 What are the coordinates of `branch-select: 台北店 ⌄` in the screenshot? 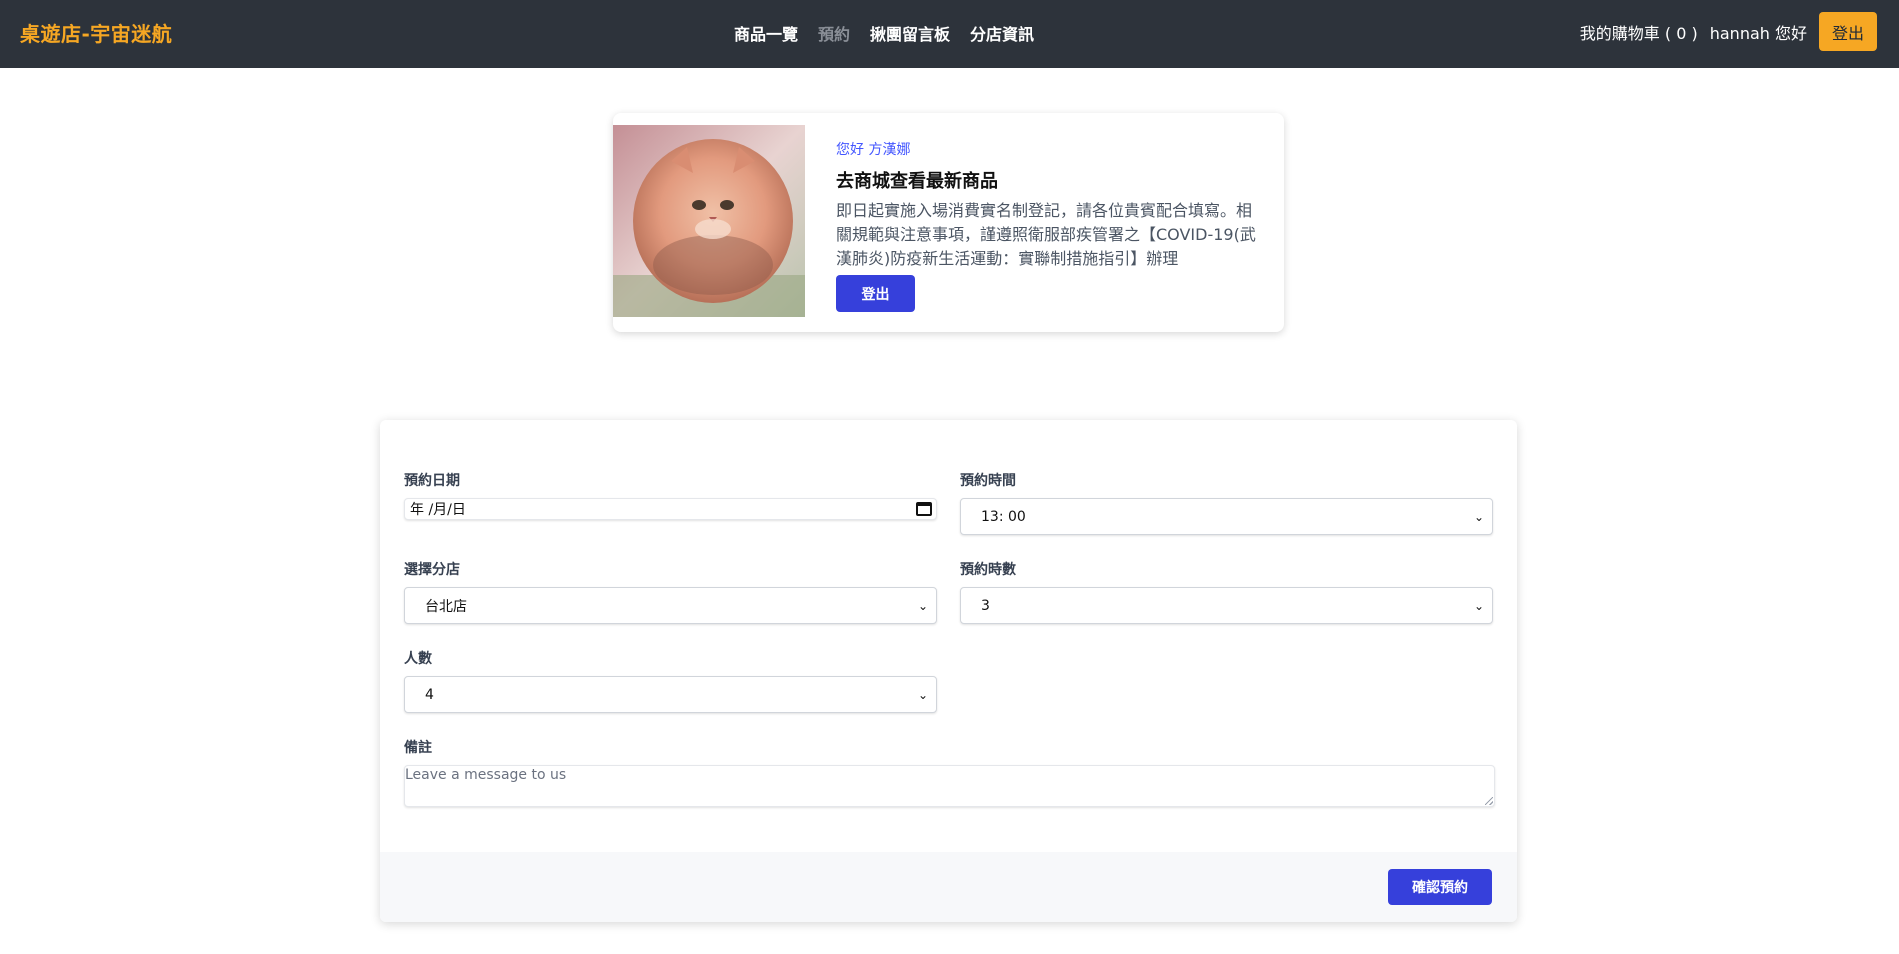 It's located at (670, 605).